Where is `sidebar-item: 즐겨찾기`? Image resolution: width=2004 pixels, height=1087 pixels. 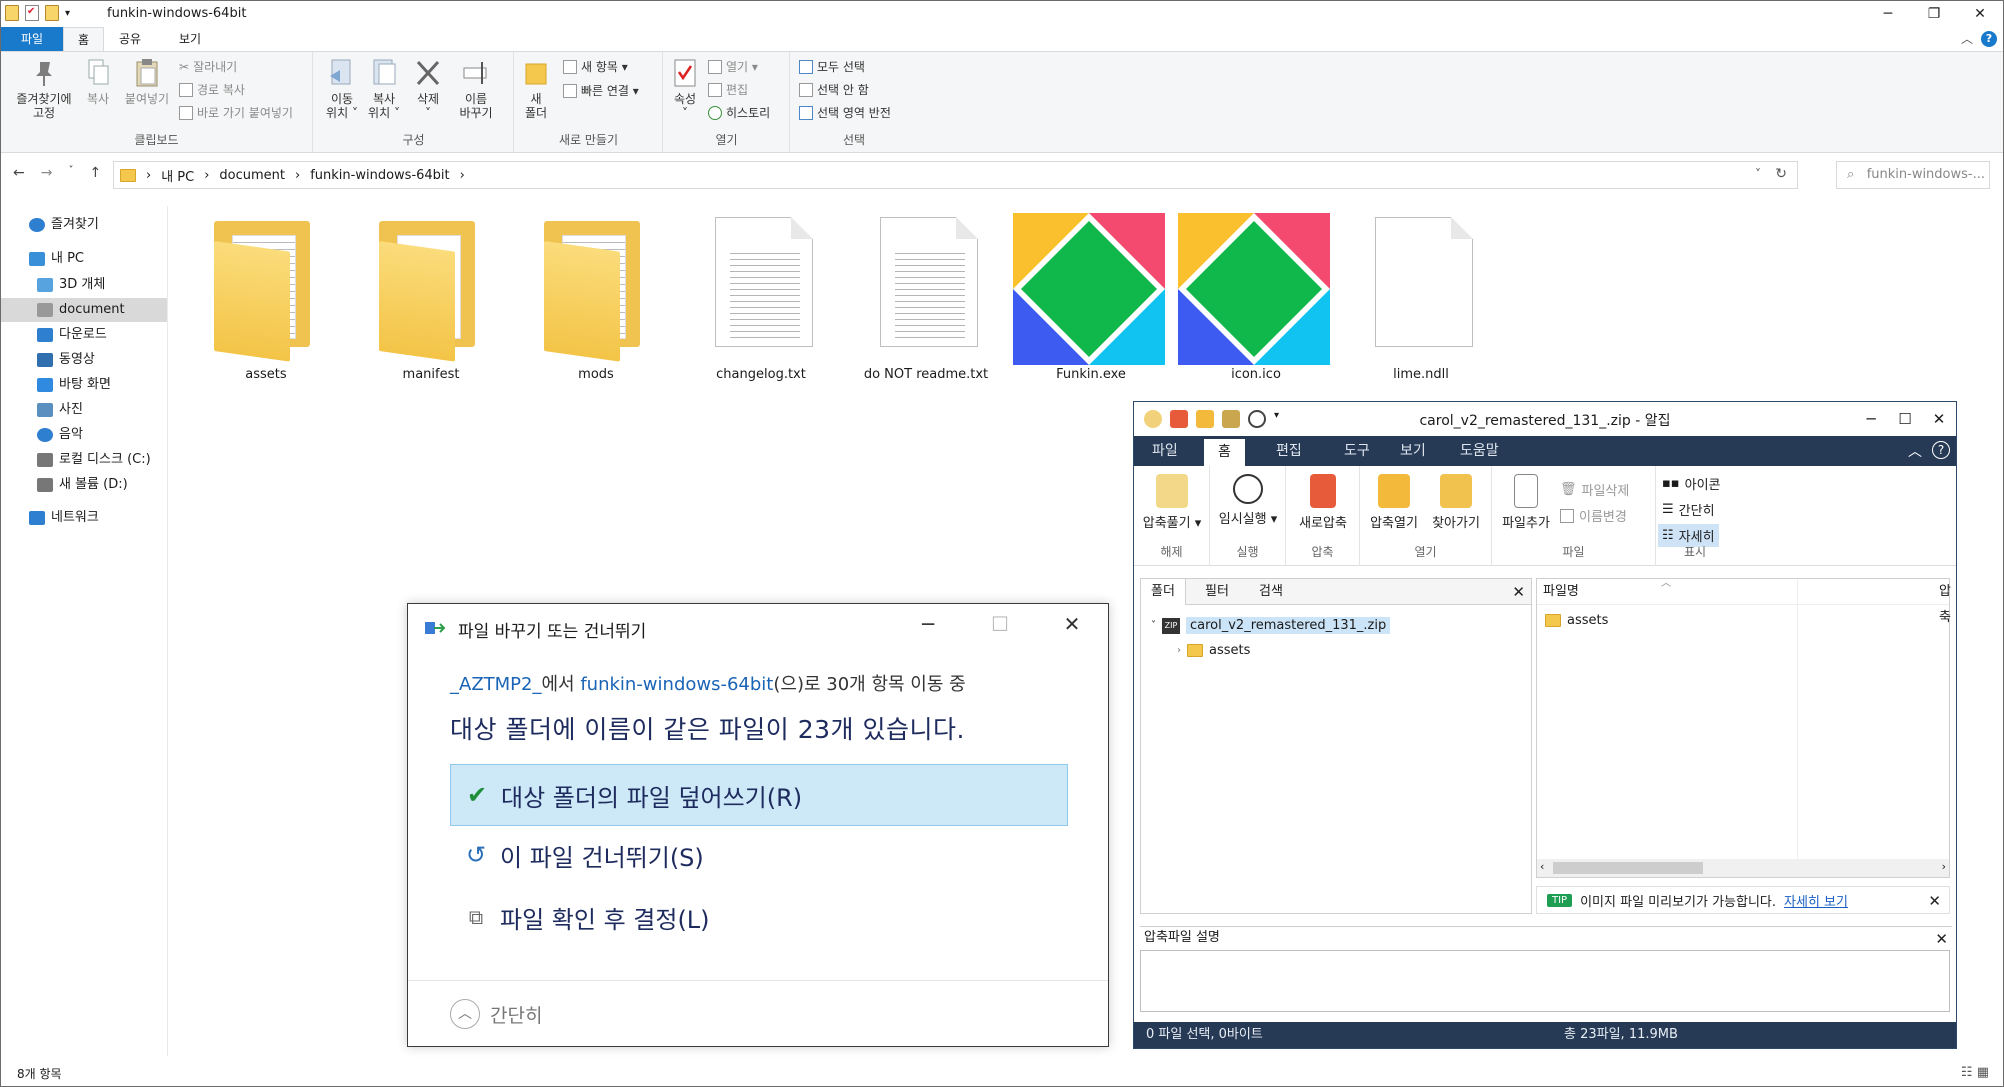
sidebar-item: 즐겨찾기 is located at coordinates (84, 225).